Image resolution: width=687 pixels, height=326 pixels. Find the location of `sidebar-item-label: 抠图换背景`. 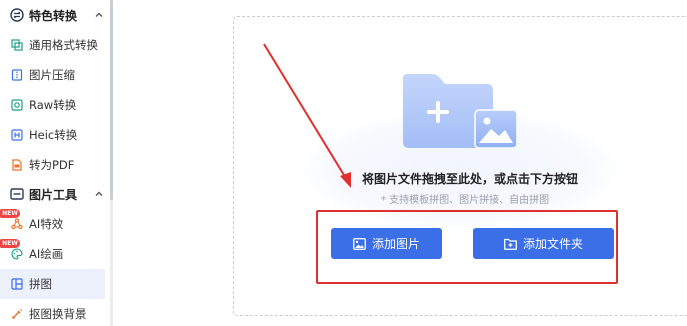

sidebar-item-label: 抠图换背景 is located at coordinates (58, 314).